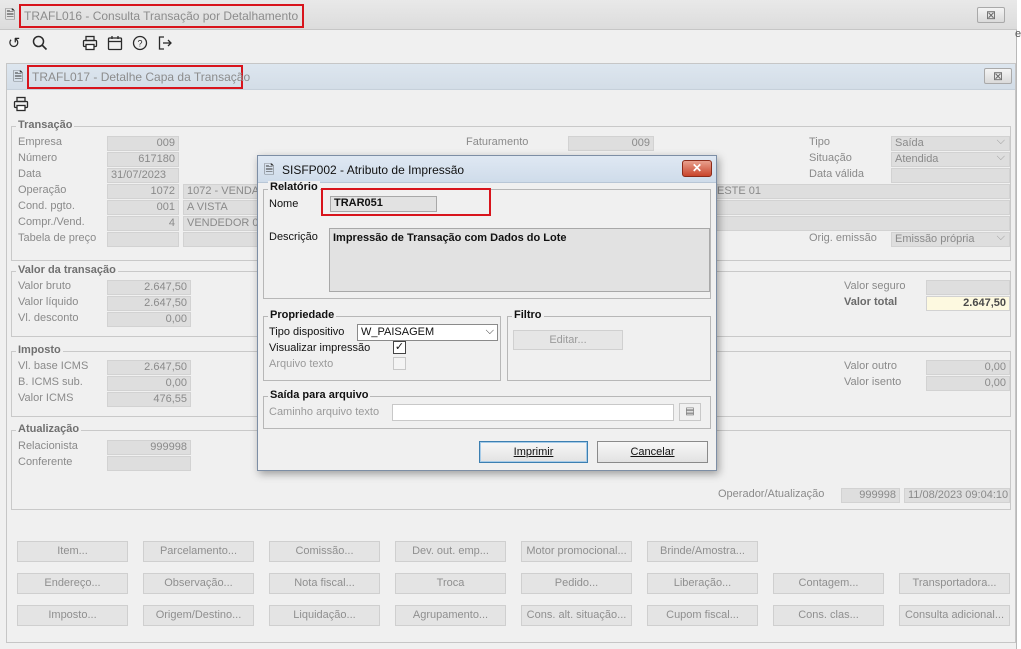  What do you see at coordinates (968, 303) in the screenshot?
I see `field-valor-total: 2.647,50` at bounding box center [968, 303].